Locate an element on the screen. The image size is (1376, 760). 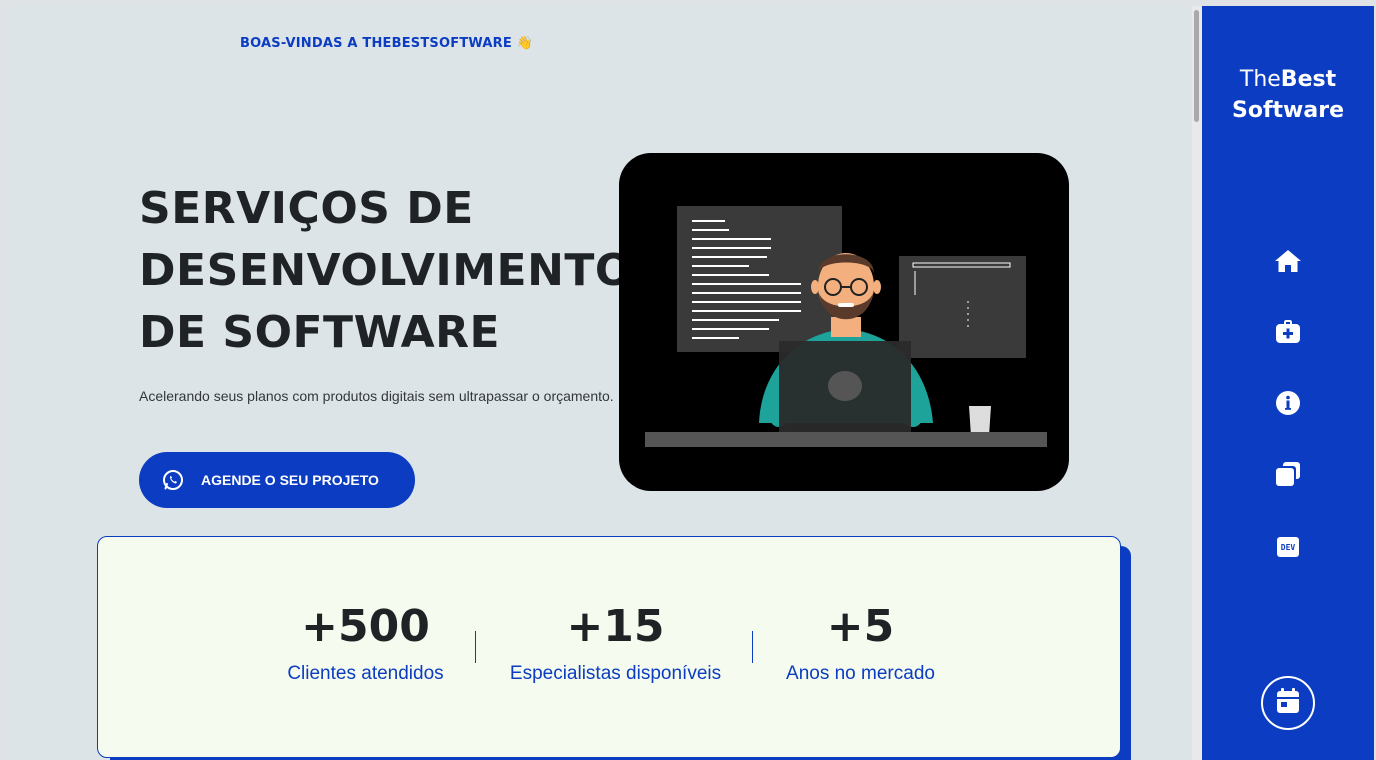
calendar-button is located at coordinates (1288, 703).